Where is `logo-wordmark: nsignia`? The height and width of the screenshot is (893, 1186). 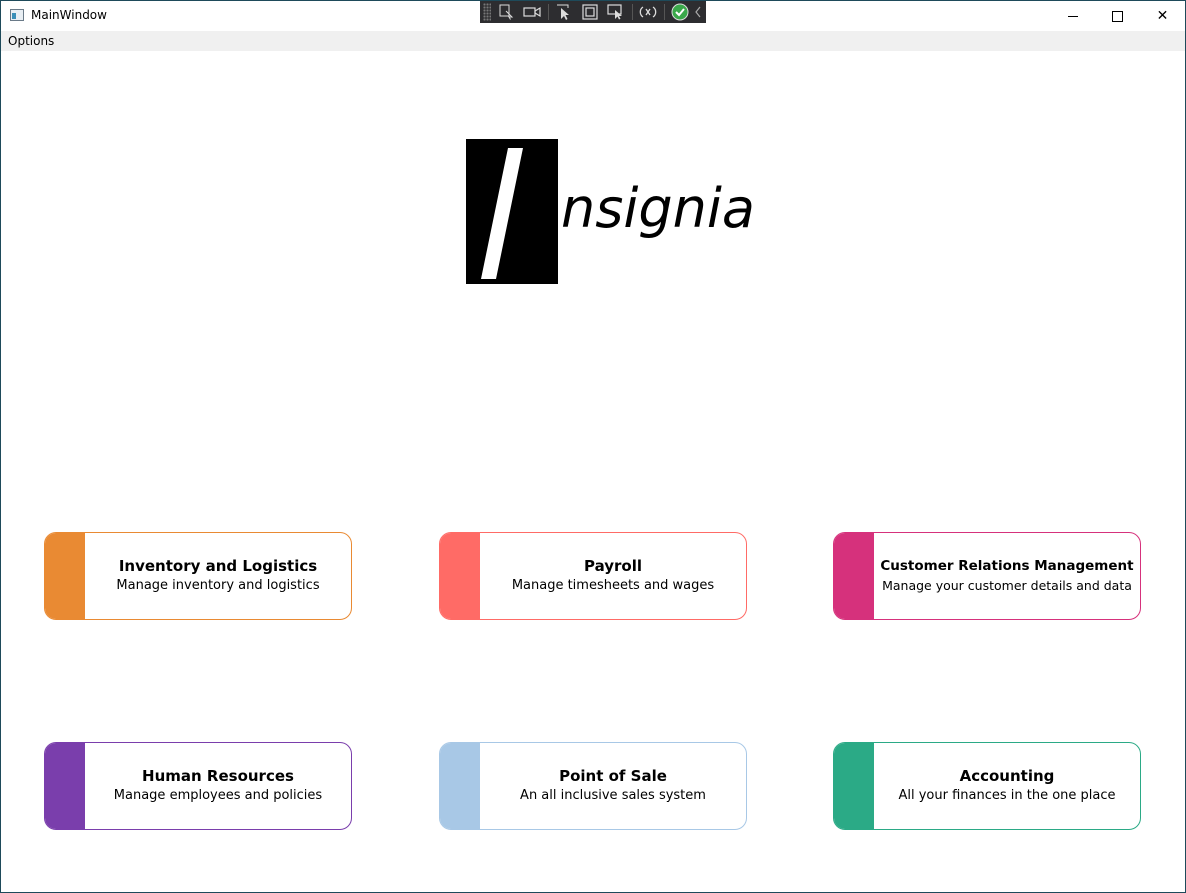
logo-wordmark: nsignia is located at coordinates (658, 208).